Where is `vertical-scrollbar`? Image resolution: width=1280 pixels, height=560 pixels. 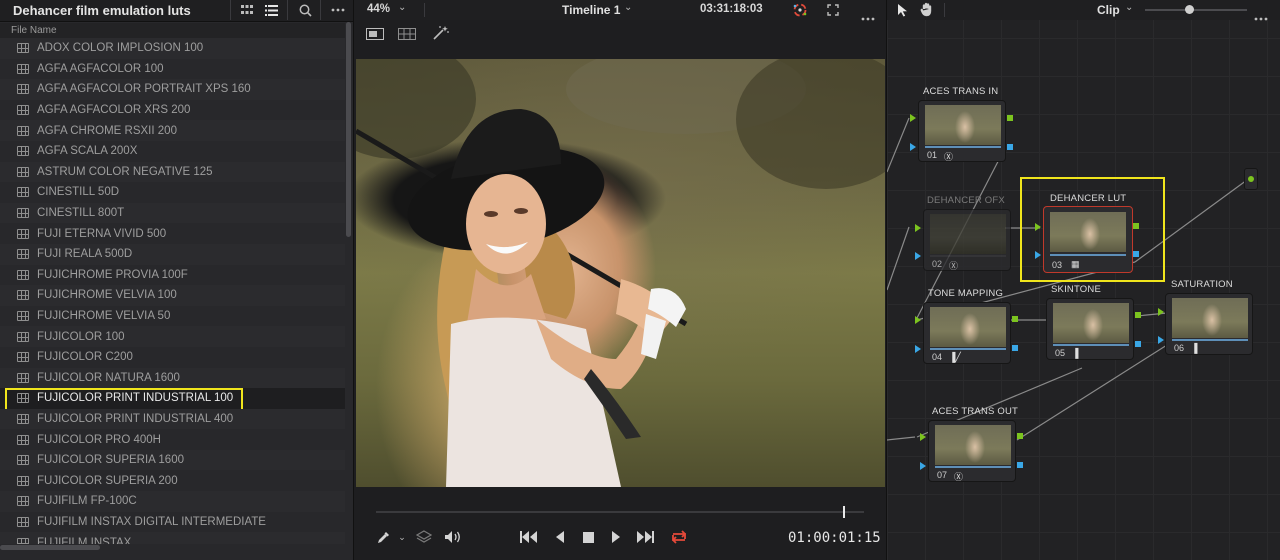 vertical-scrollbar is located at coordinates (348, 129).